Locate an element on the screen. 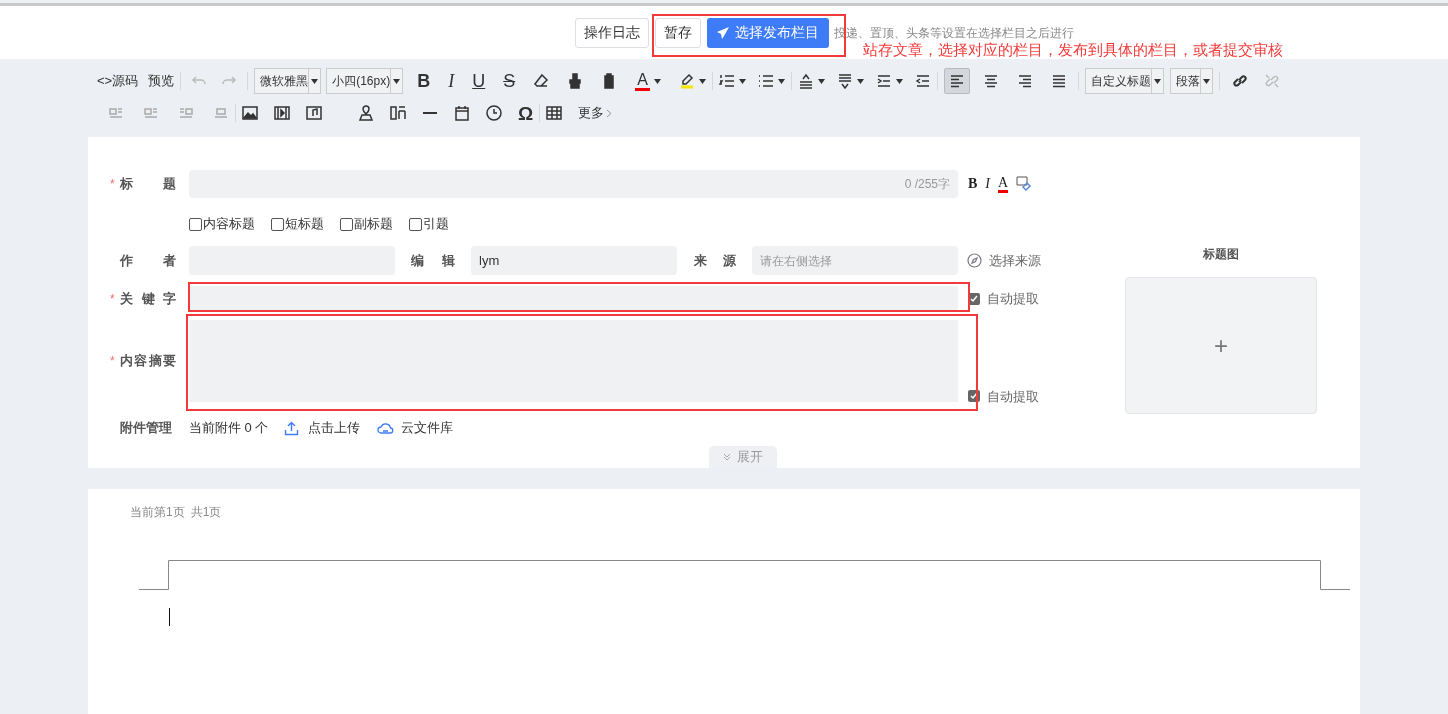  align-left-button is located at coordinates (956, 81).